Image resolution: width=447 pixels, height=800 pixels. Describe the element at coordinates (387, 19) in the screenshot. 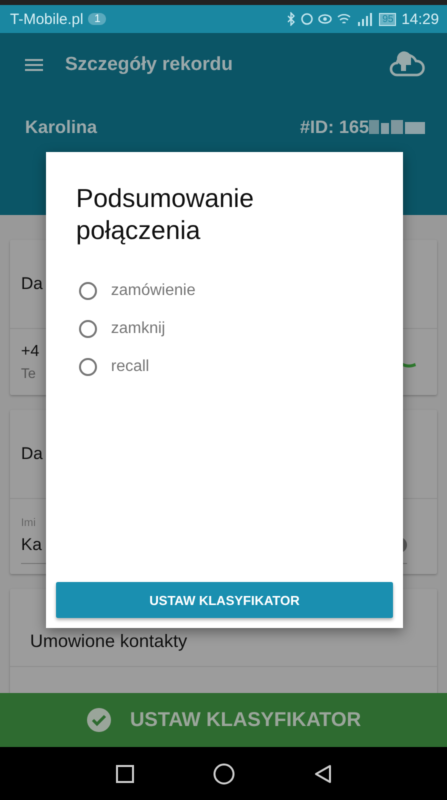

I see `battery-level: 95` at that location.